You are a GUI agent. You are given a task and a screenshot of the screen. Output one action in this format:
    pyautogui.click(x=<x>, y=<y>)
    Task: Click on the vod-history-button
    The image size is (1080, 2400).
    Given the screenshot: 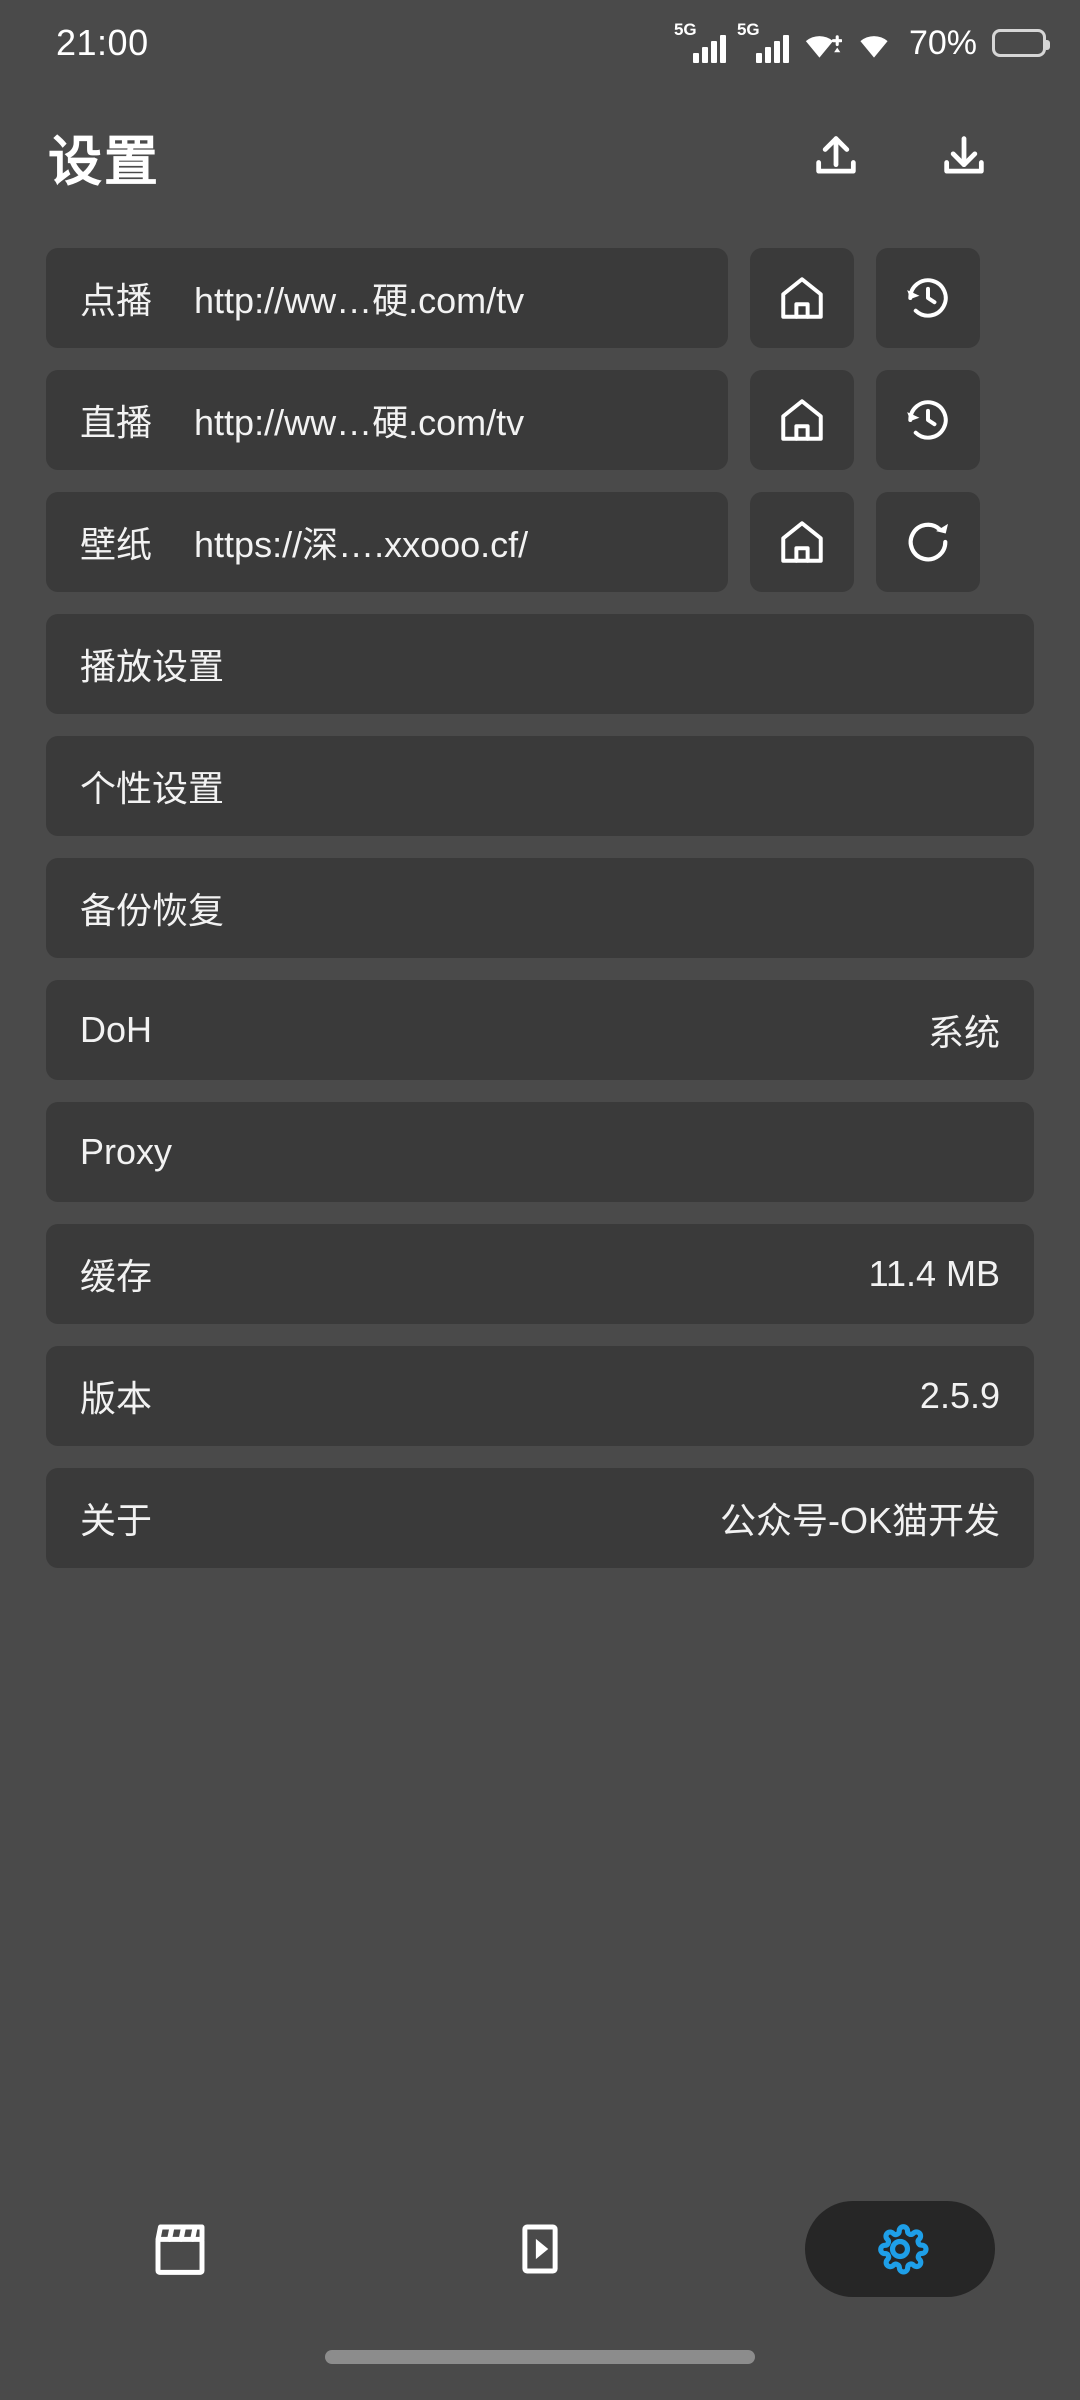 What is the action you would take?
    pyautogui.click(x=928, y=298)
    